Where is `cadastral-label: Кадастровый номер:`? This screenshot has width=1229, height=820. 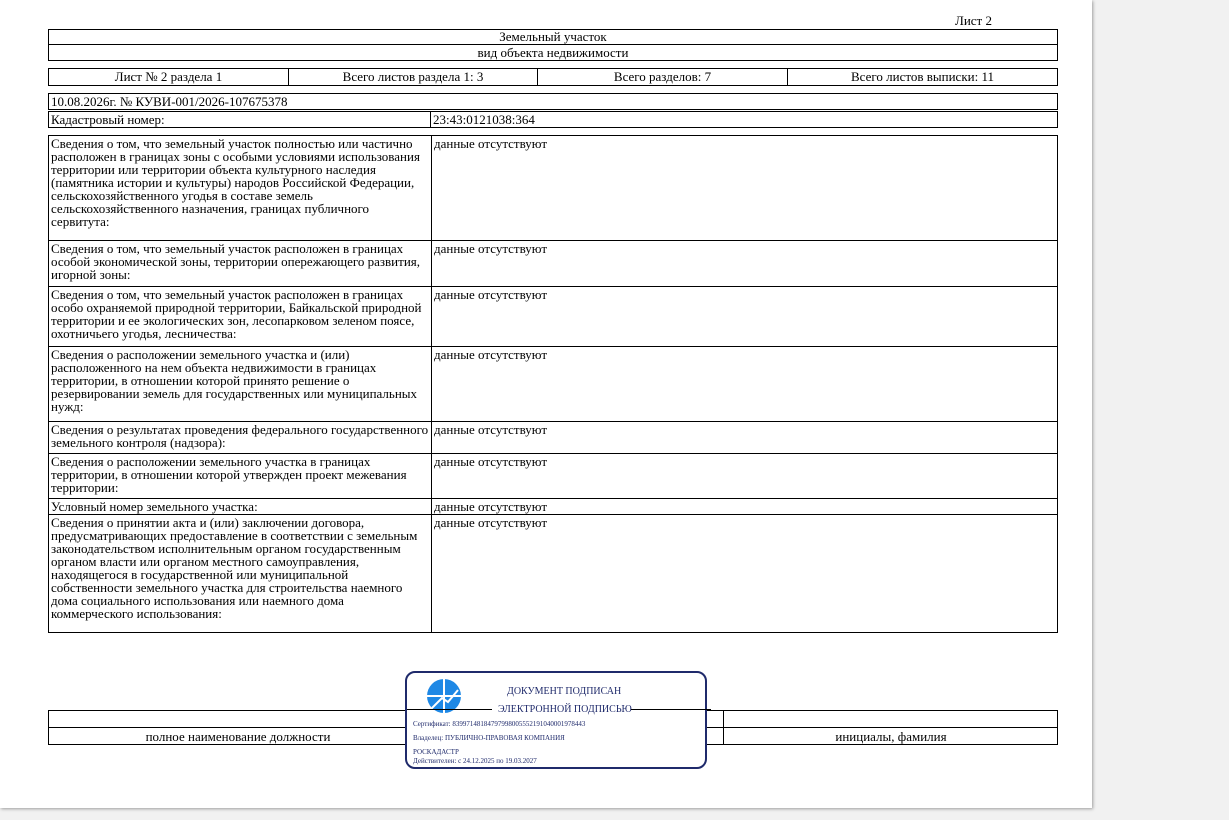
cadastral-label: Кадастровый номер: is located at coordinates (239, 119).